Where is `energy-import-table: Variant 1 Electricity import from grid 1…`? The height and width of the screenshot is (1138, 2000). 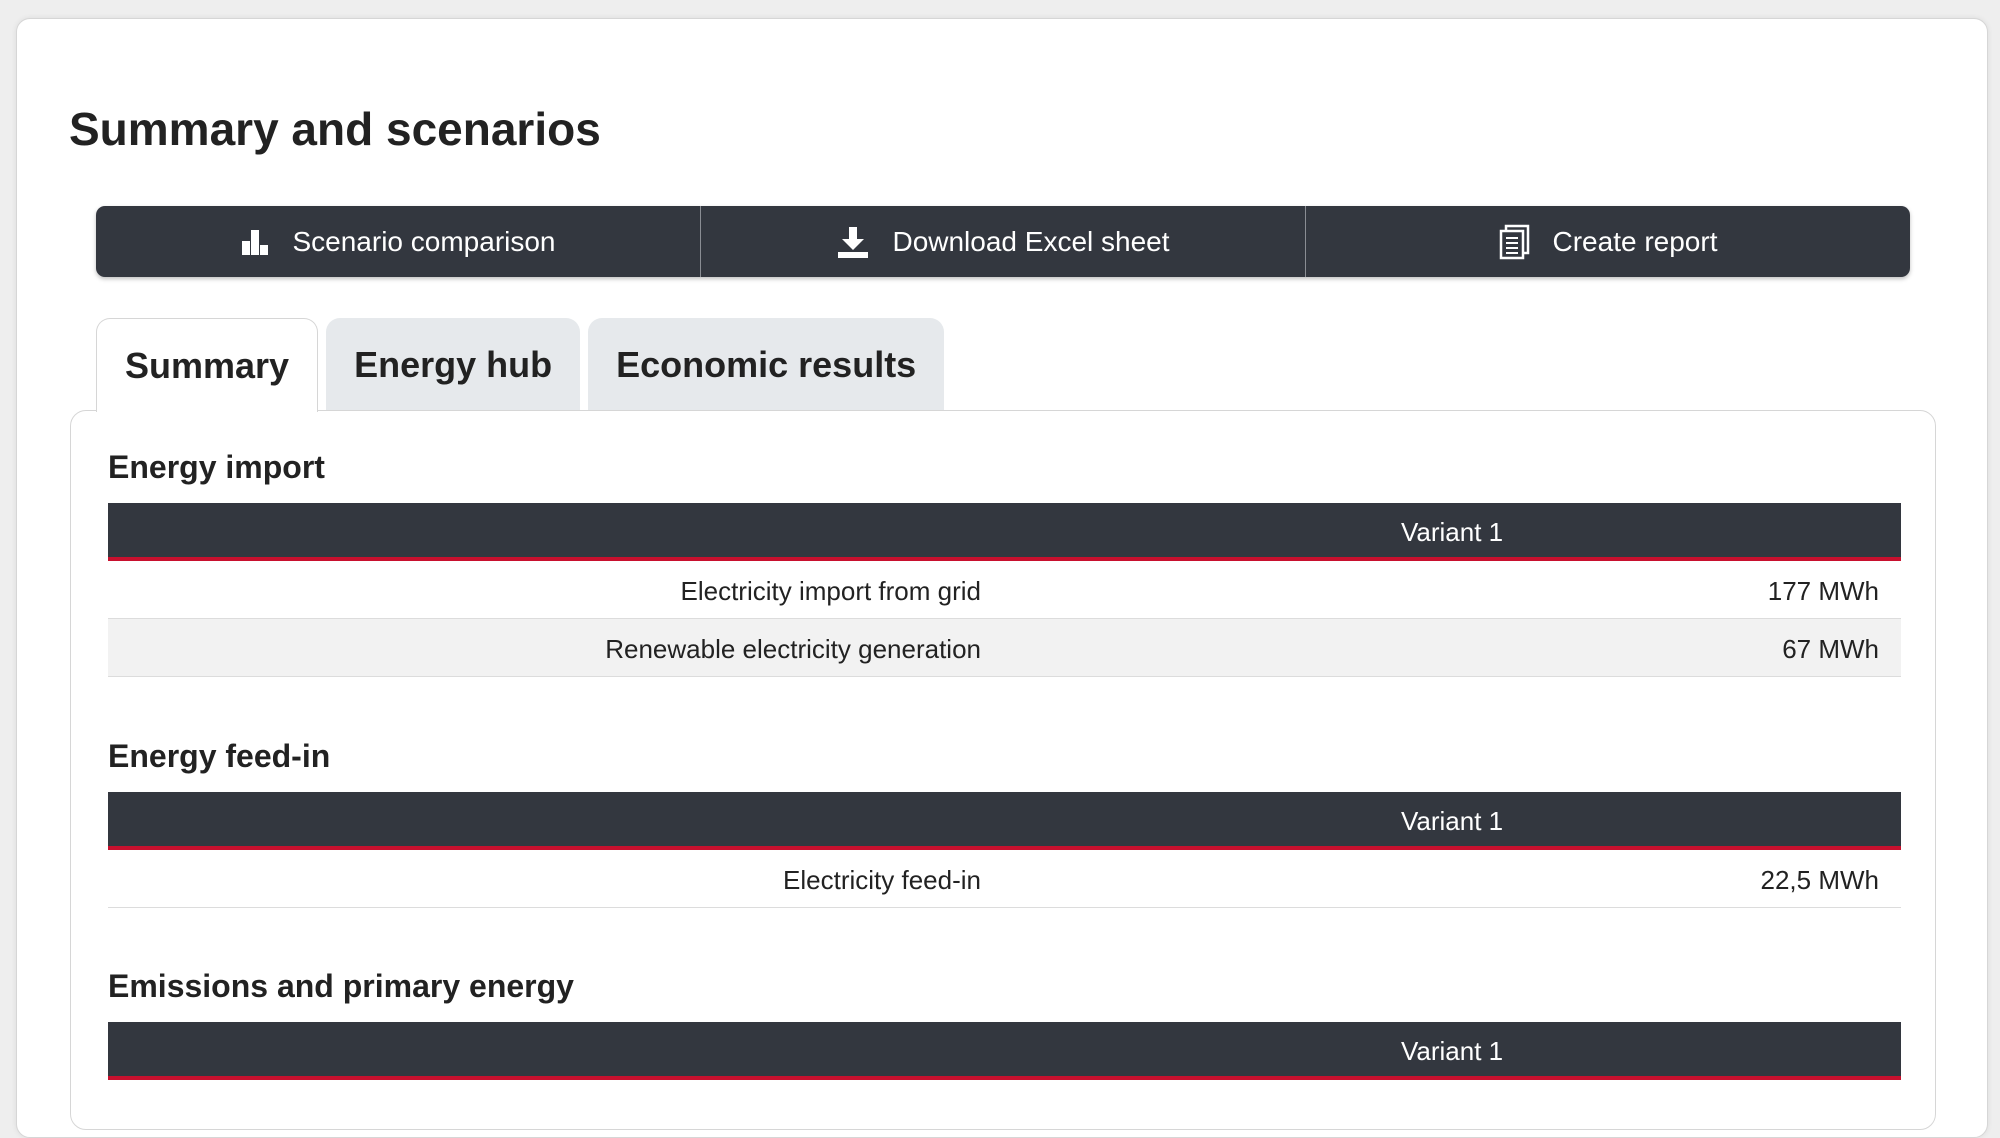 energy-import-table: Variant 1 Electricity import from grid 1… is located at coordinates (1004, 590).